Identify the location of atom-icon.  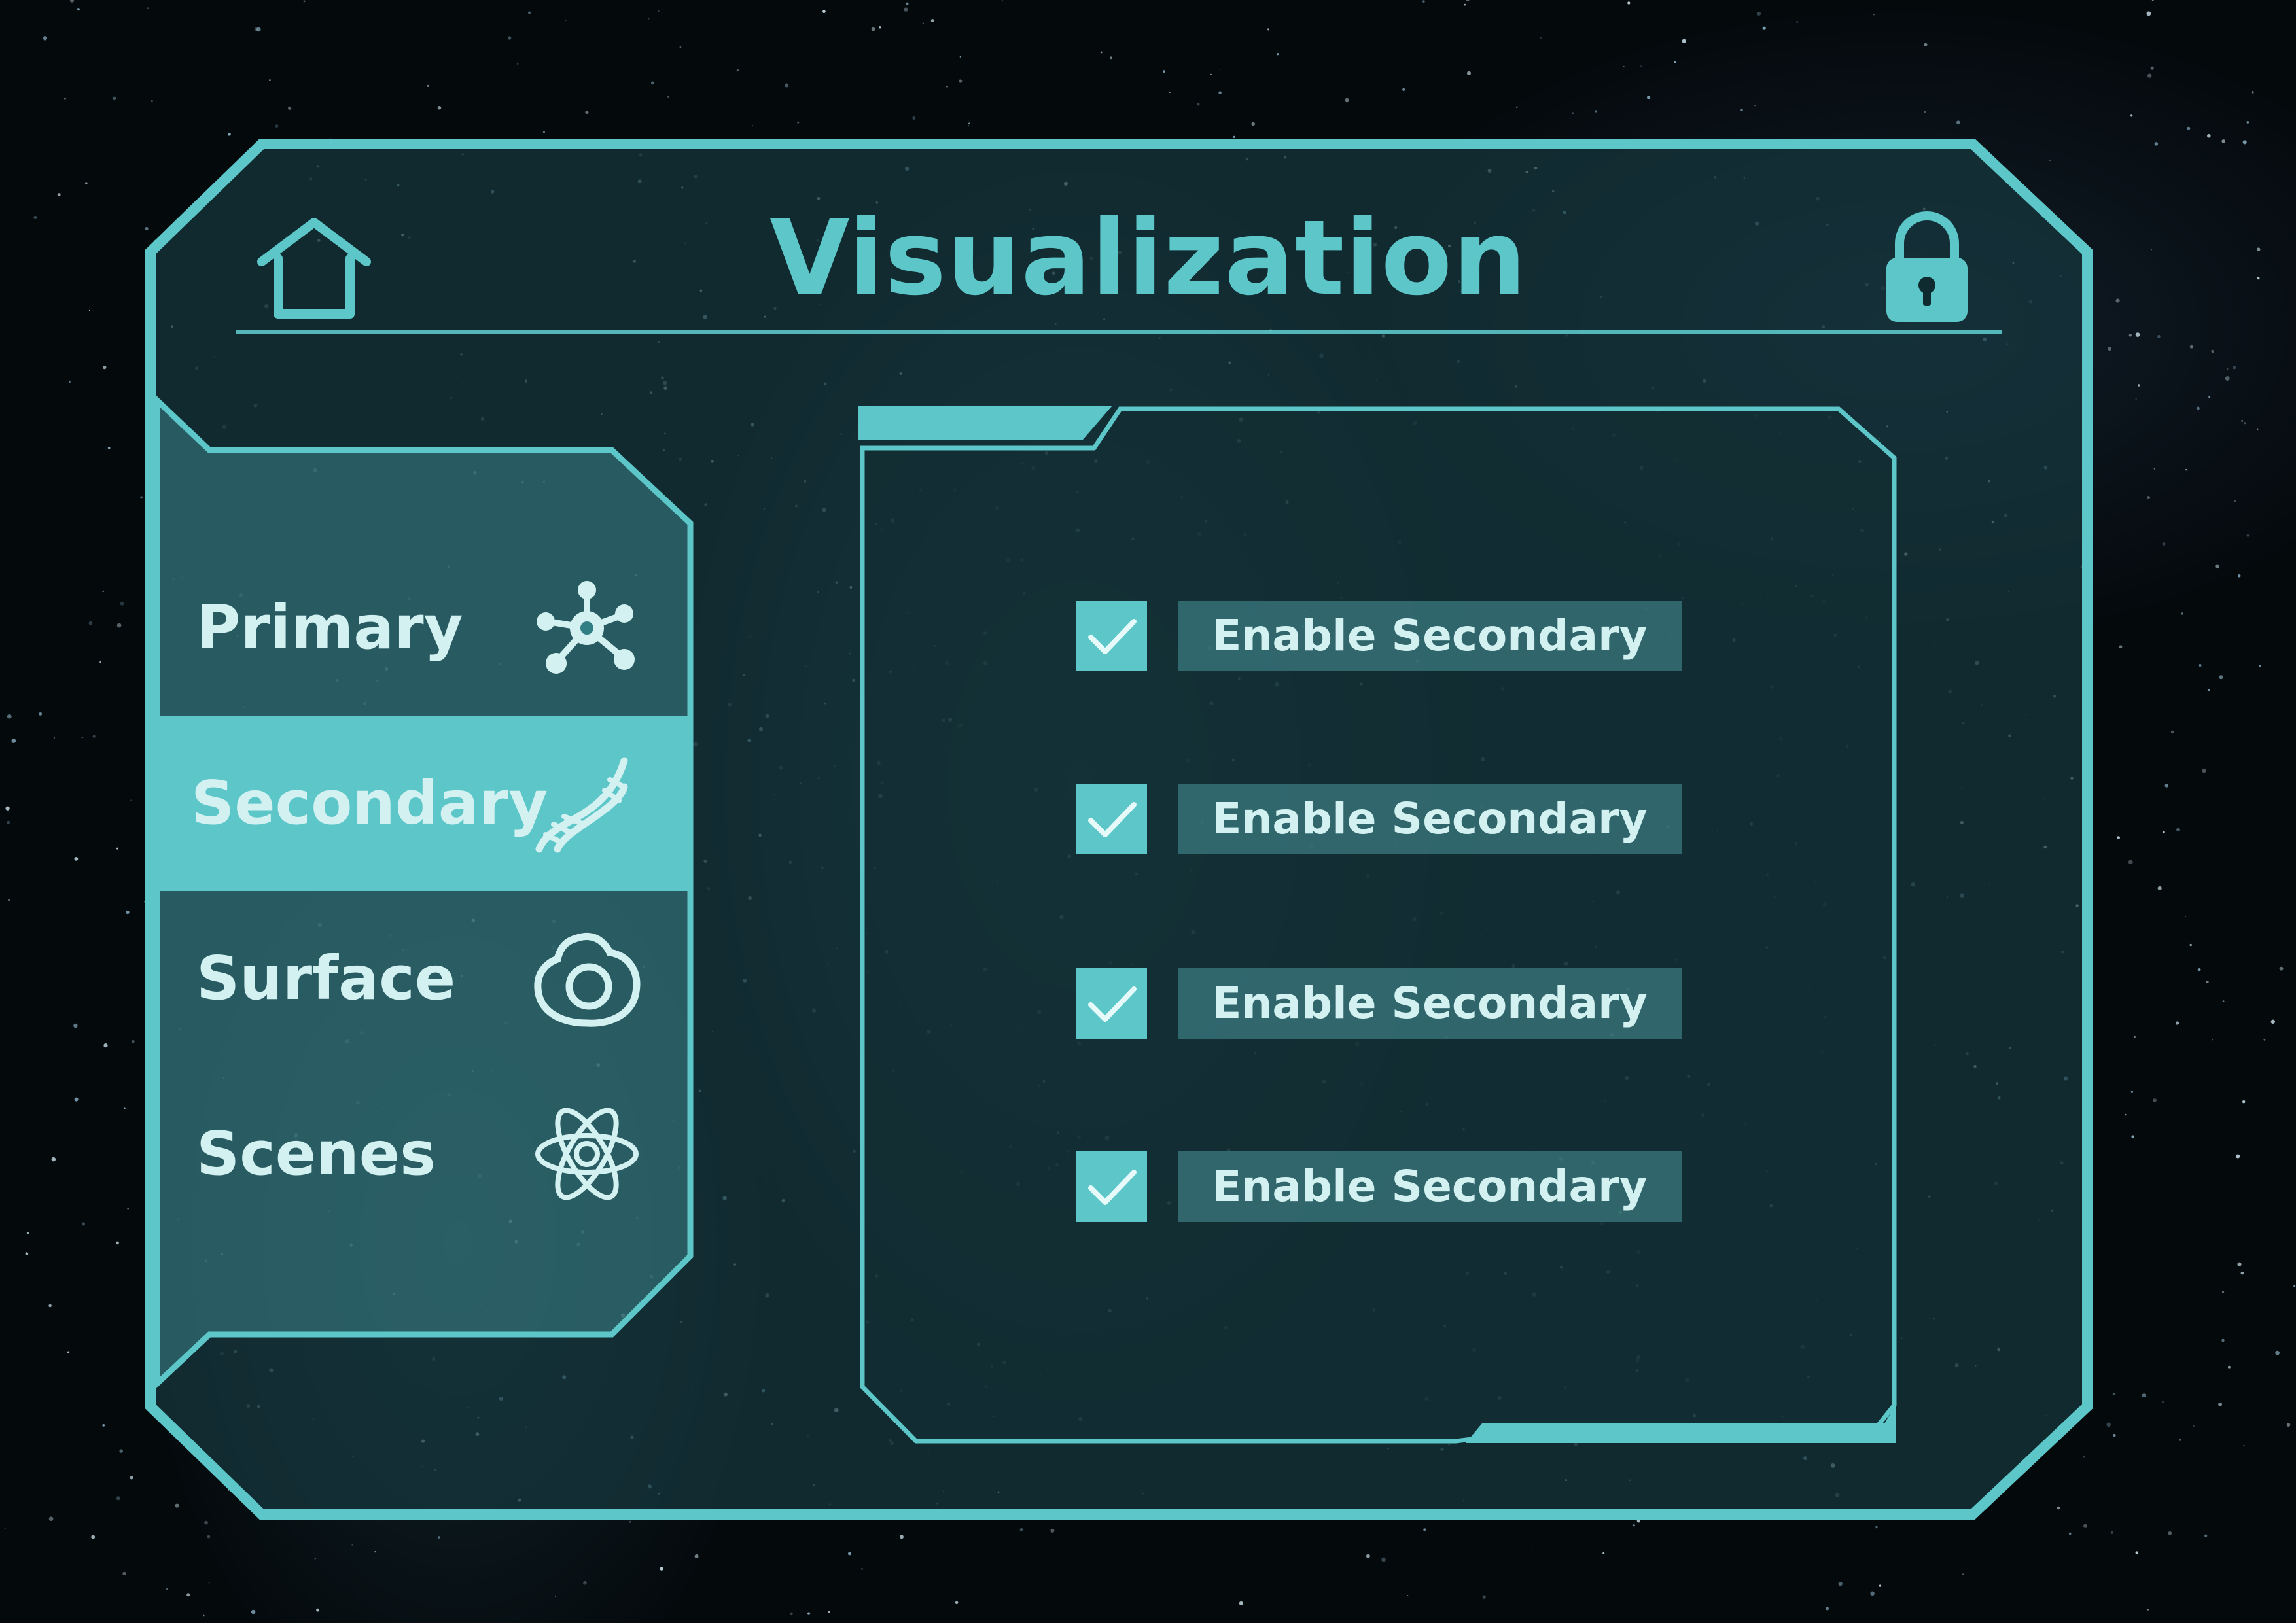
(587, 1154).